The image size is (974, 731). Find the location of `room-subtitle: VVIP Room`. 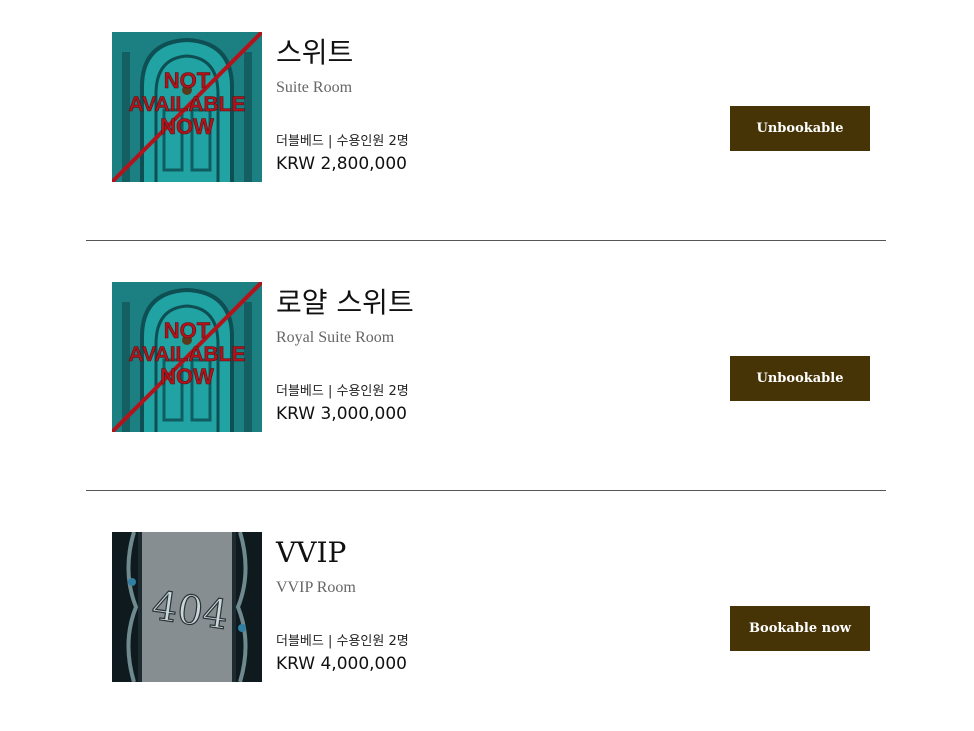

room-subtitle: VVIP Room is located at coordinates (316, 587).